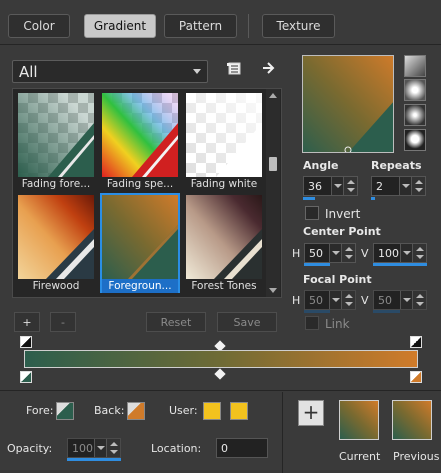 The width and height of the screenshot is (441, 473). I want to click on focal-v-input: 50, so click(400, 300).